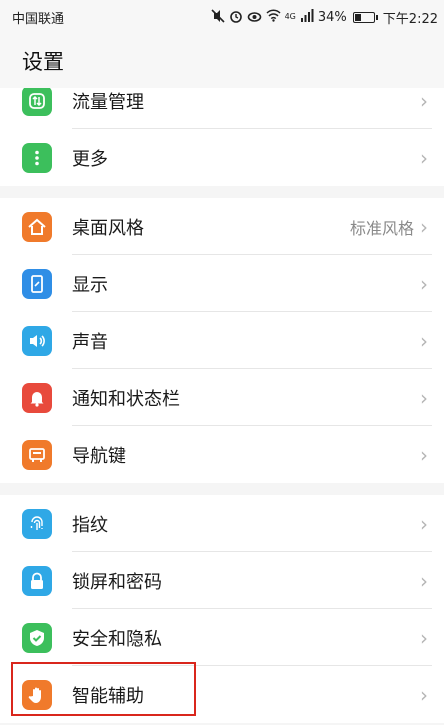 The image size is (444, 725). Describe the element at coordinates (222, 226) in the screenshot. I see `settings-item: 桌面风格 标准风格 ›` at that location.